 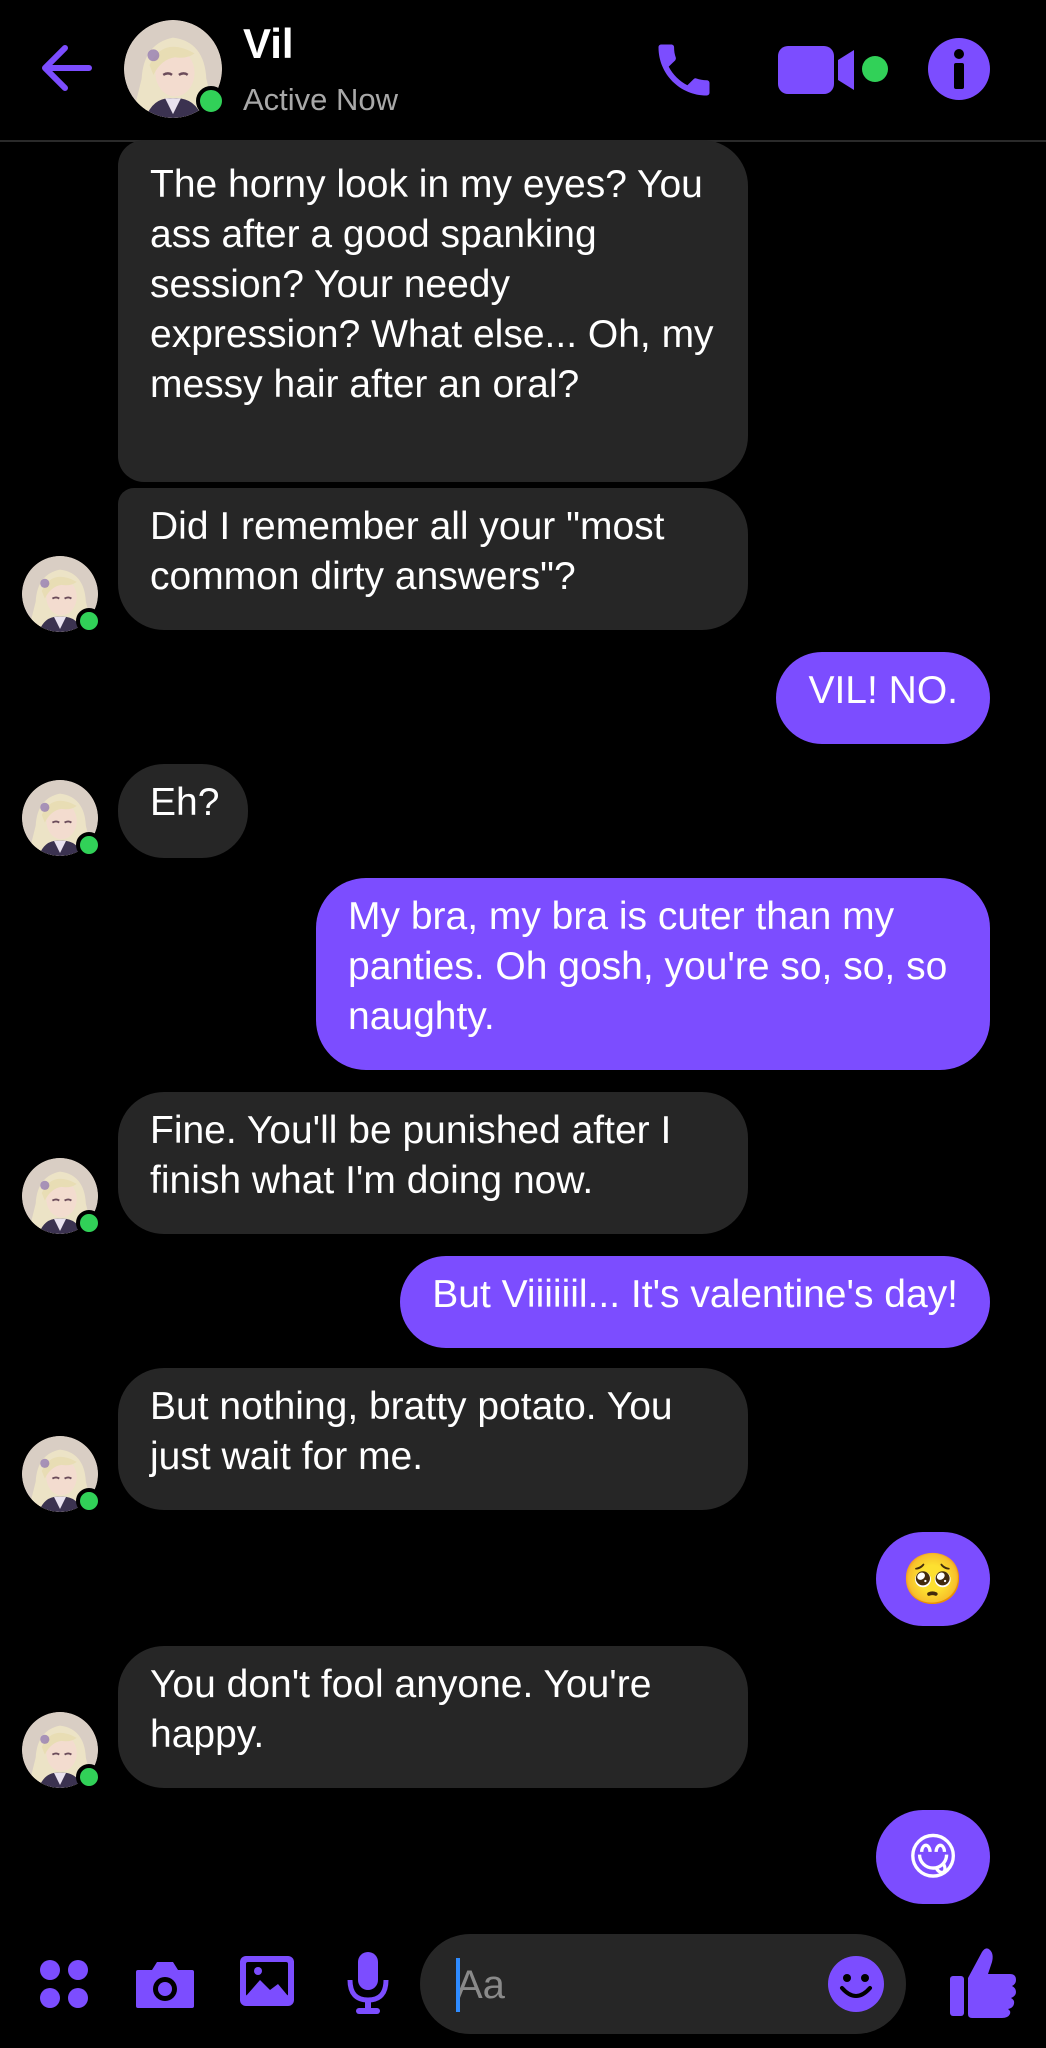 I want to click on gallery-icon, so click(x=267, y=1981).